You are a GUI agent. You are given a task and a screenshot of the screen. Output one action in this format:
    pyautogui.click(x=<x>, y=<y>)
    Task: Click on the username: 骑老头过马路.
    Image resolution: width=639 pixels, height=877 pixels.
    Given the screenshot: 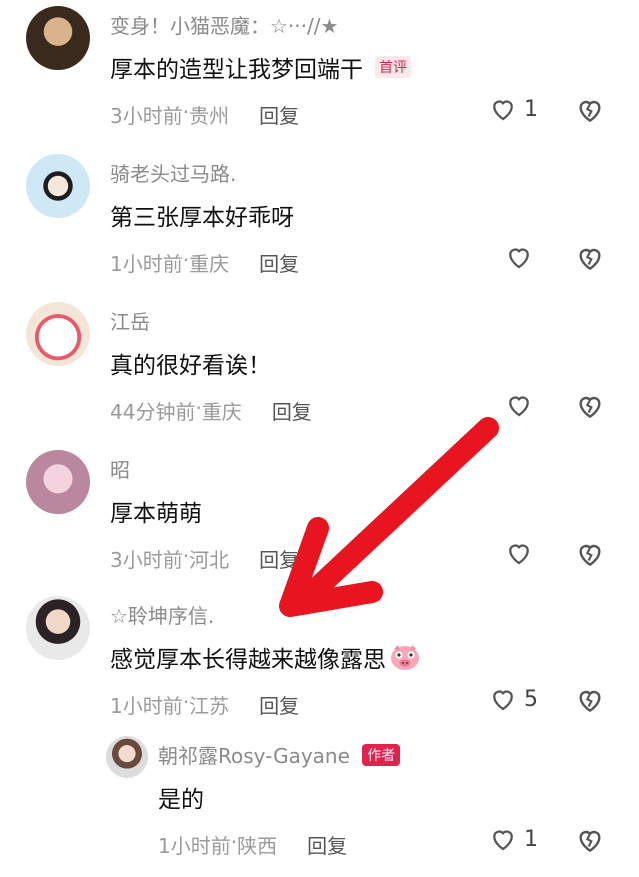 What is the action you would take?
    pyautogui.click(x=173, y=172)
    